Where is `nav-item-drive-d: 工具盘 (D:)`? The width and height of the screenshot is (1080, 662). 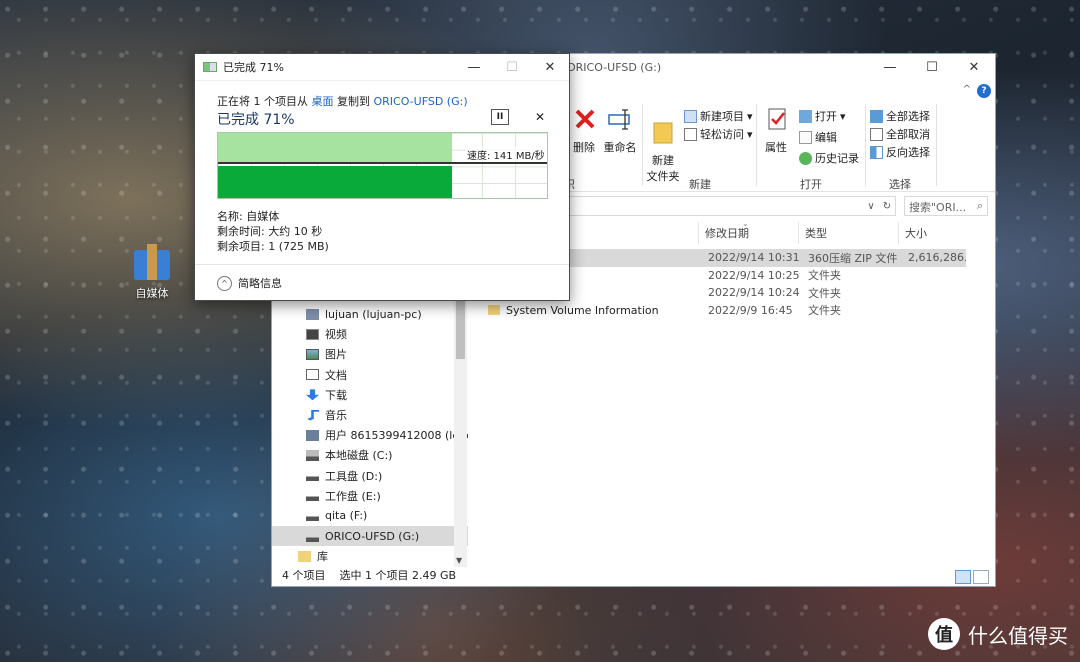
nav-item-drive-d: 工具盘 (D:) is located at coordinates (370, 476).